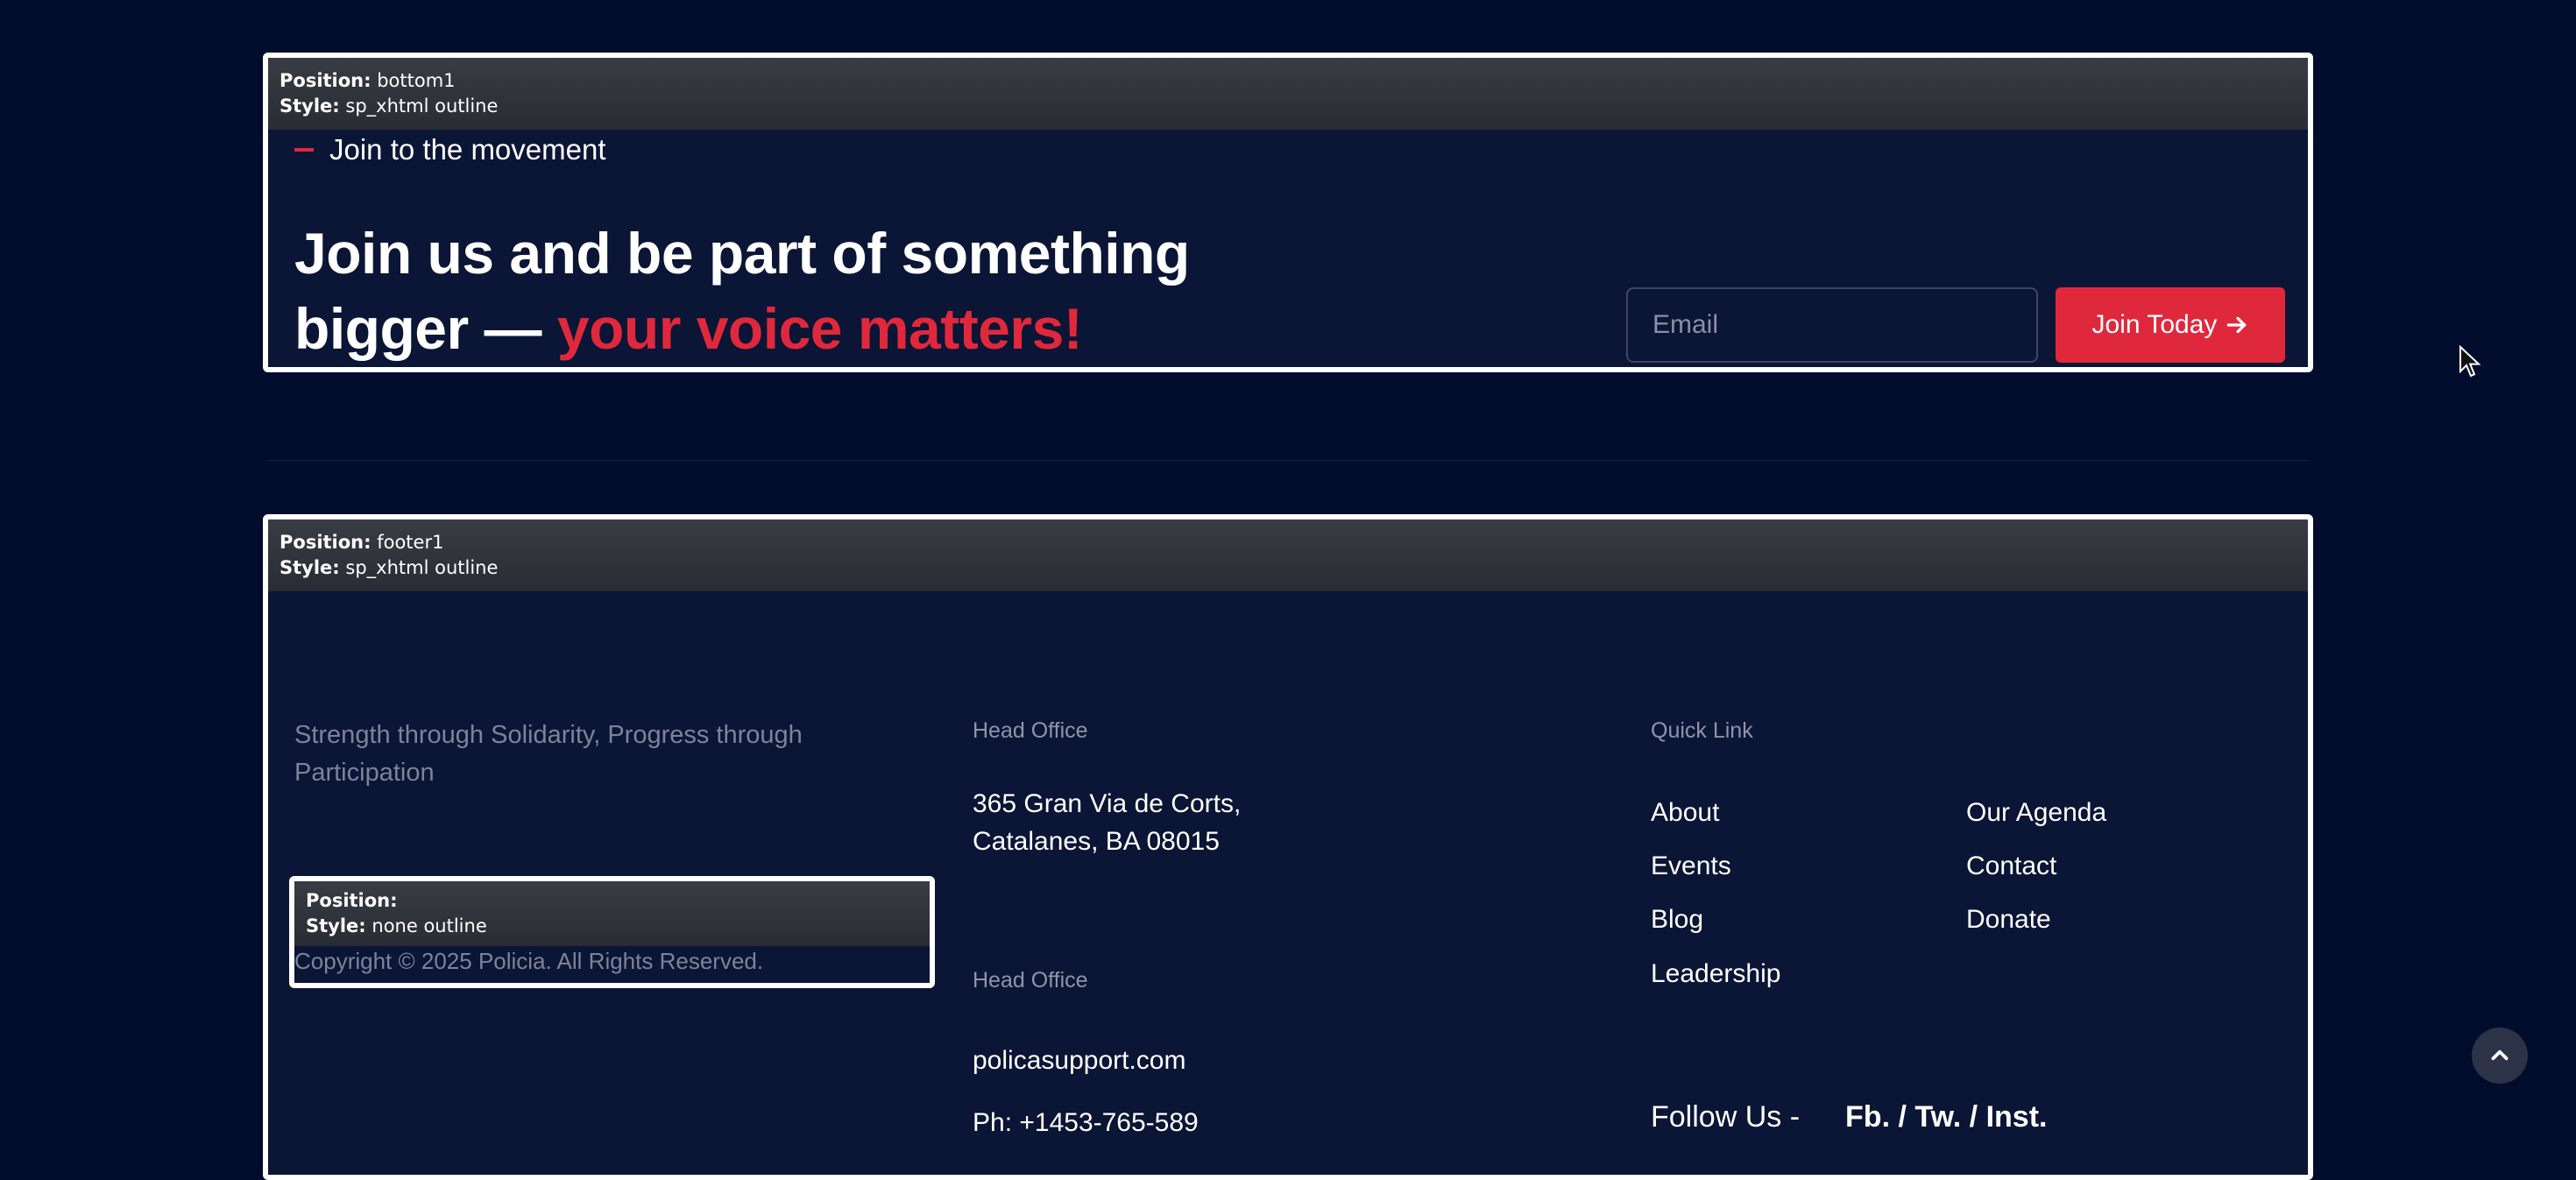  Describe the element at coordinates (1715, 974) in the screenshot. I see `quick-link-leadership: Leadership` at that location.